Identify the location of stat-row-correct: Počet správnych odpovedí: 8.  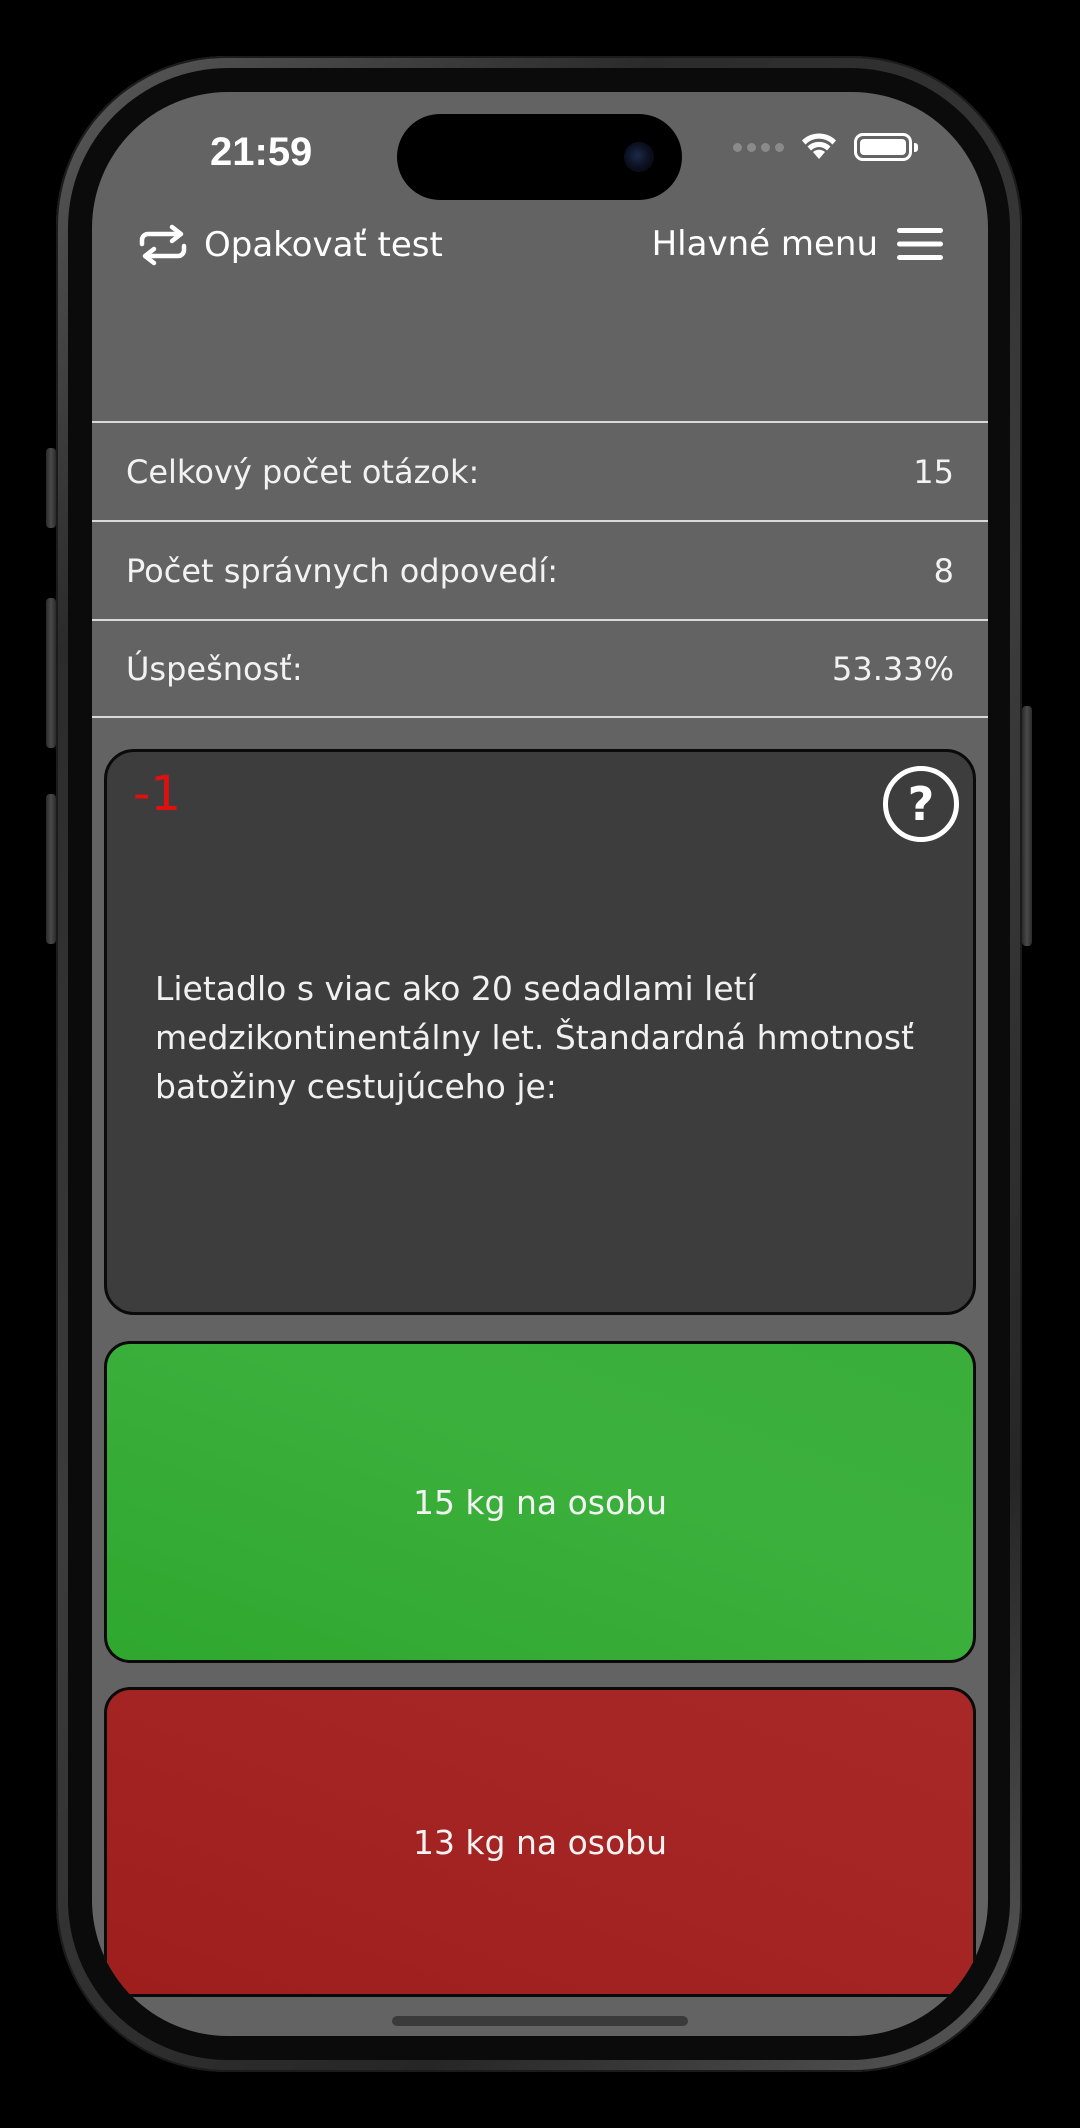
(540, 569).